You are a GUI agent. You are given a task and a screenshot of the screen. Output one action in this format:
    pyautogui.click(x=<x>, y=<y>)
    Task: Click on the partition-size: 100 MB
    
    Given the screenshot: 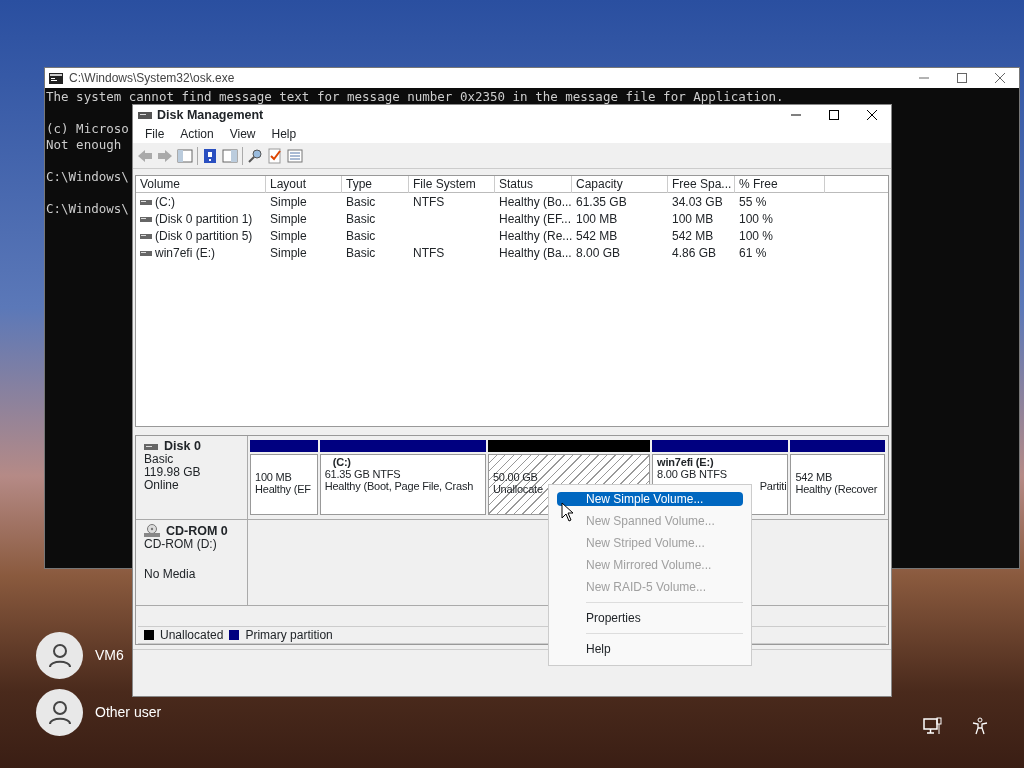 What is the action you would take?
    pyautogui.click(x=273, y=477)
    